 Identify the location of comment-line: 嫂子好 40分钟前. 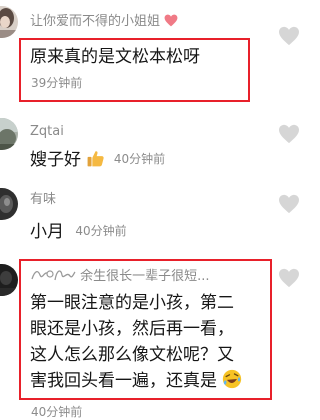
(97, 161).